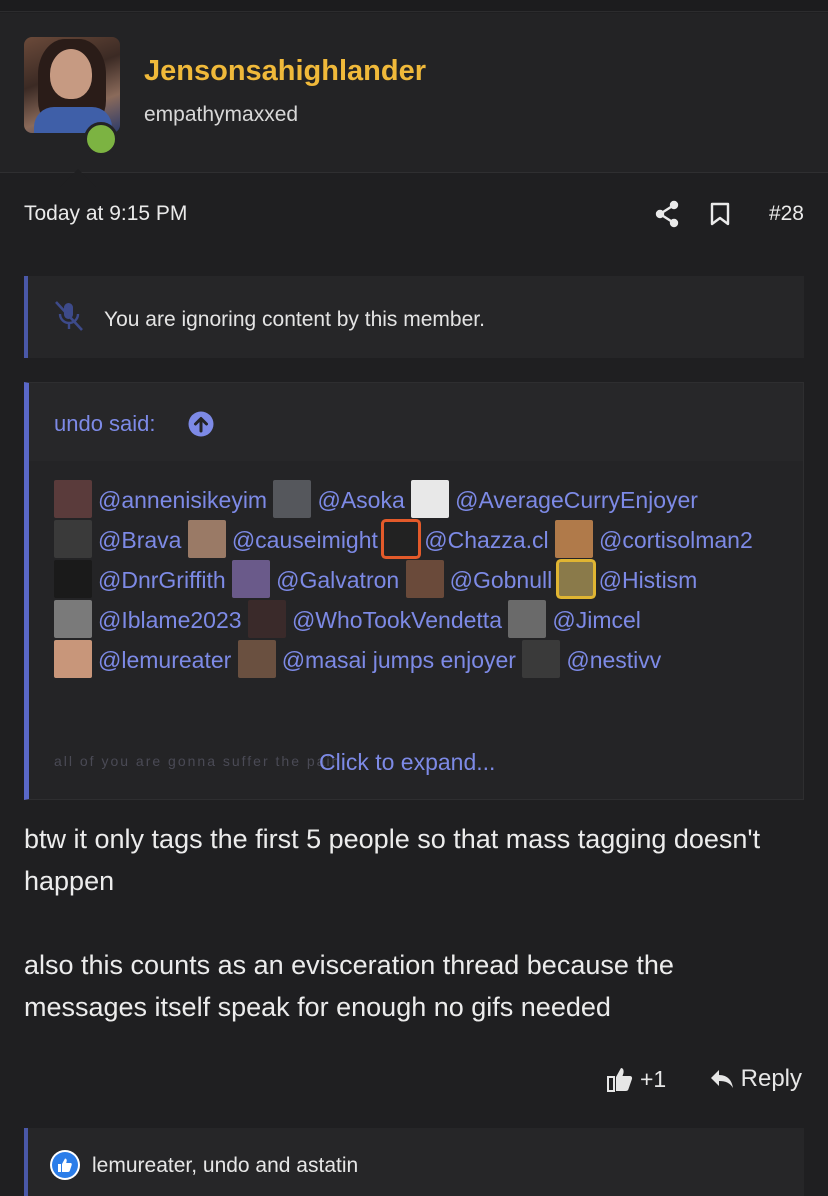  Describe the element at coordinates (636, 1079) in the screenshot. I see `like-button: +1` at that location.